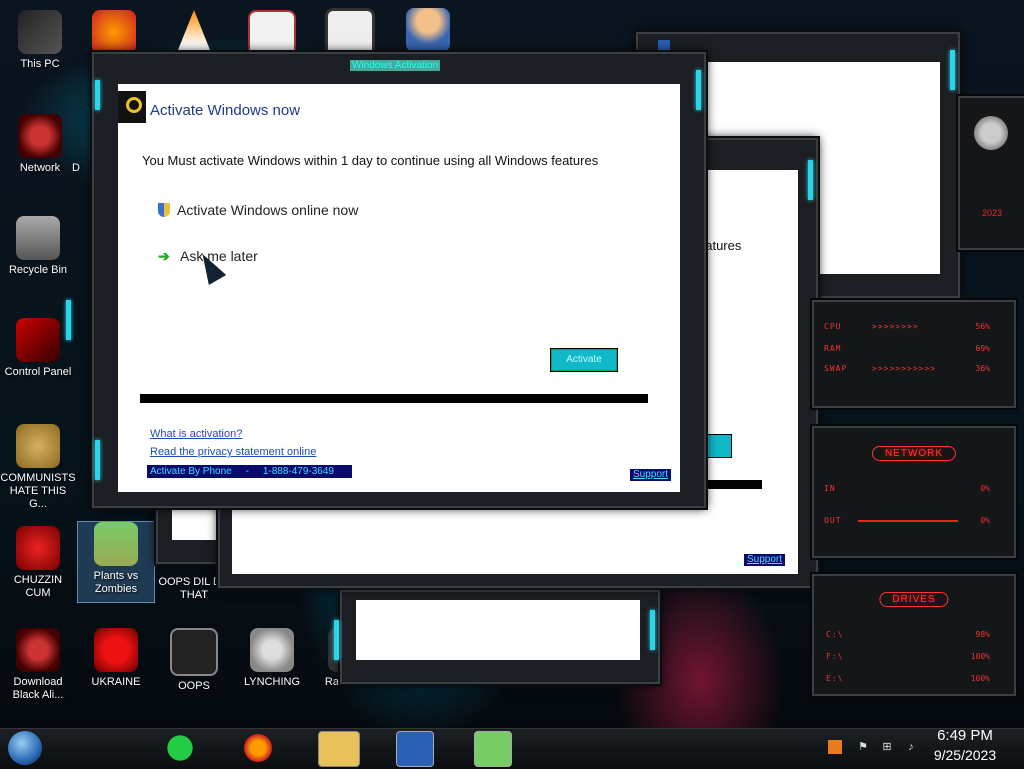 The width and height of the screenshot is (1024, 769). Describe the element at coordinates (985, 520) in the screenshot. I see `network-out-value: 0%` at that location.